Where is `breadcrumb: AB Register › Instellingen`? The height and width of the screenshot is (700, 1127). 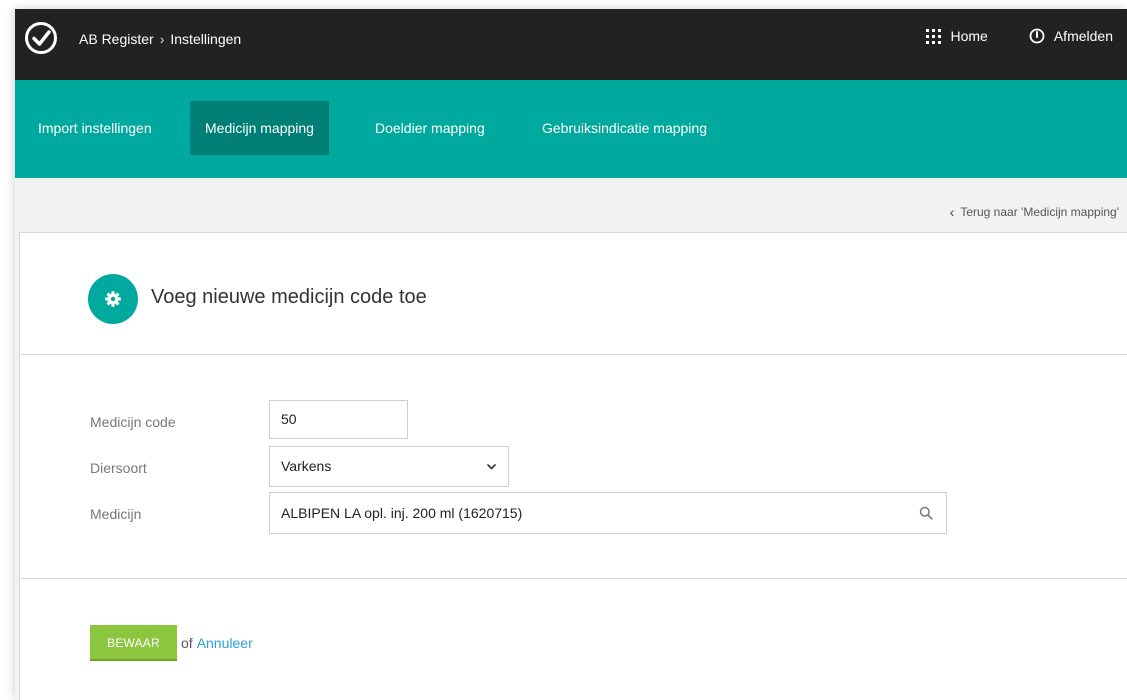 breadcrumb: AB Register › Instellingen is located at coordinates (160, 39).